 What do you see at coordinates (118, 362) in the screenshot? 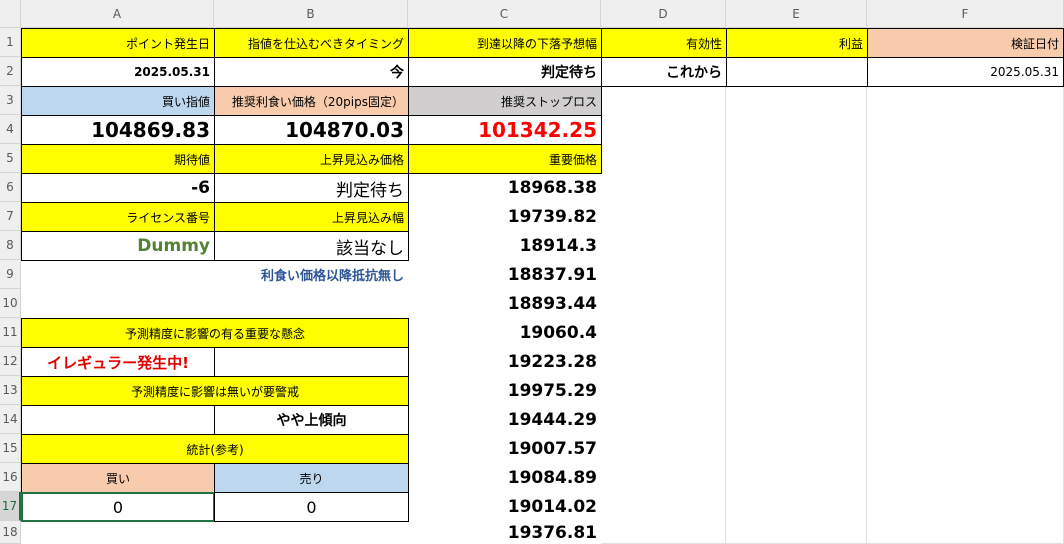
I see `cell-a12: イレギュラー発生中!` at bounding box center [118, 362].